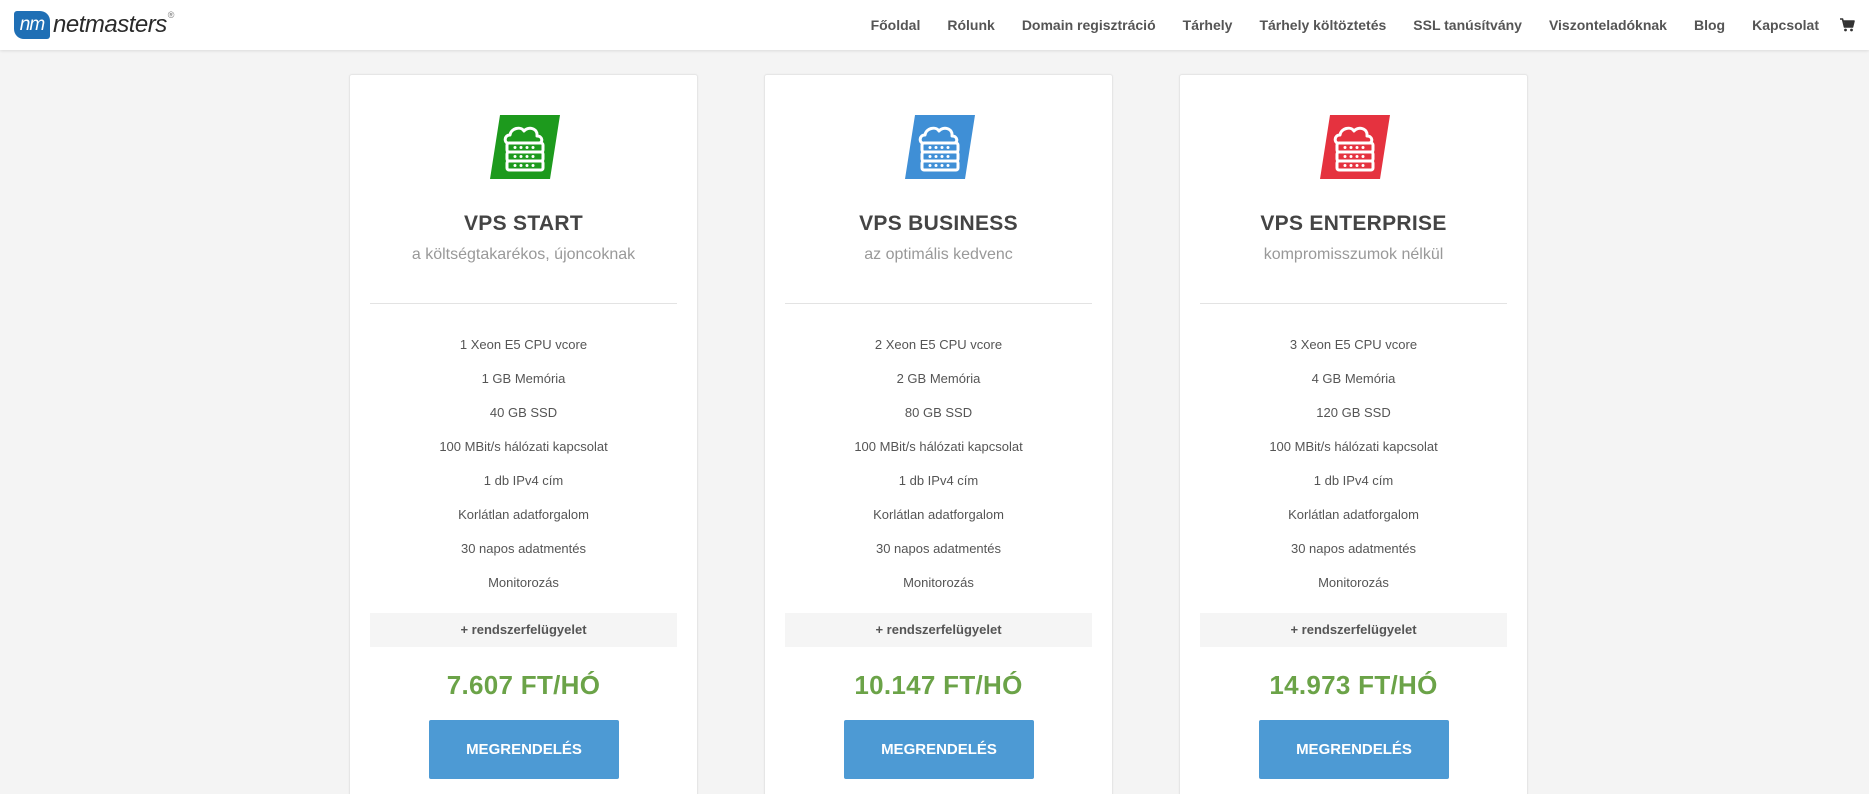 The width and height of the screenshot is (1869, 794). I want to click on plan-title: VPS START, so click(523, 223).